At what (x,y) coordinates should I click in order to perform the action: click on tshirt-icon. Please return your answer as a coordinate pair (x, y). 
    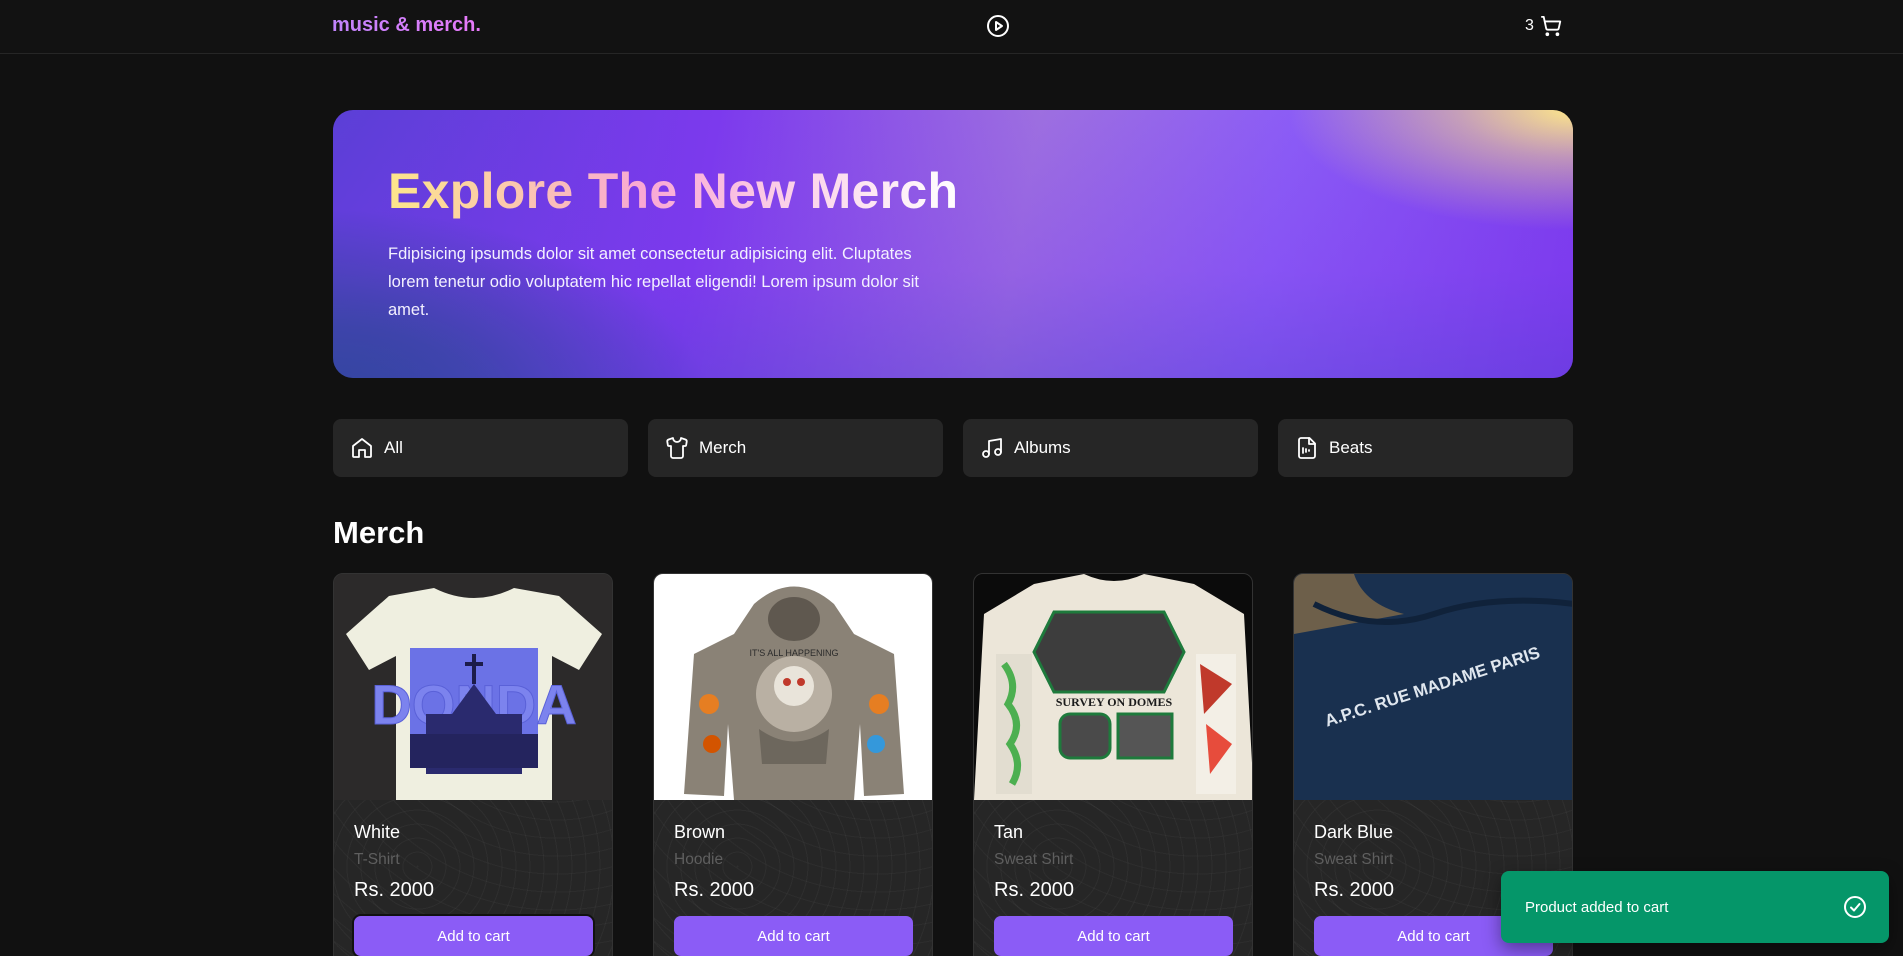
    Looking at the image, I should click on (677, 448).